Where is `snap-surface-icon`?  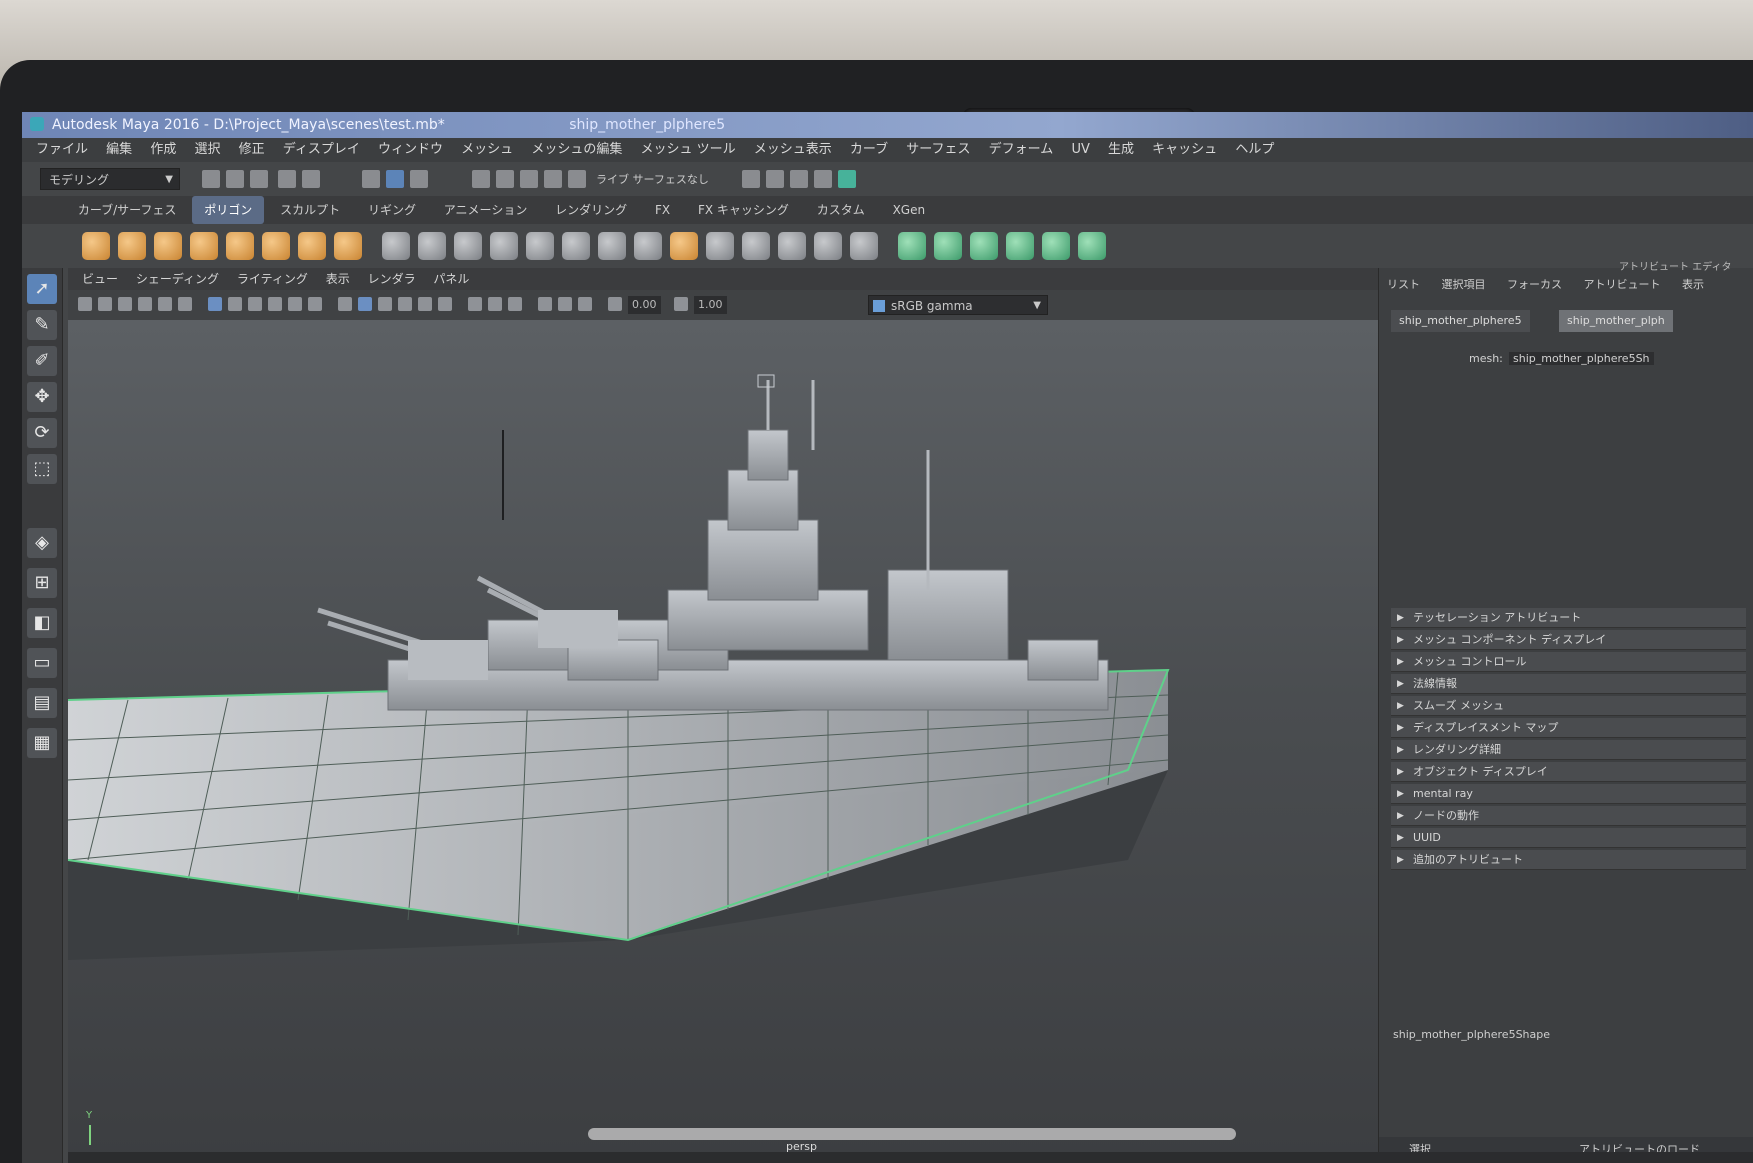 snap-surface-icon is located at coordinates (577, 179).